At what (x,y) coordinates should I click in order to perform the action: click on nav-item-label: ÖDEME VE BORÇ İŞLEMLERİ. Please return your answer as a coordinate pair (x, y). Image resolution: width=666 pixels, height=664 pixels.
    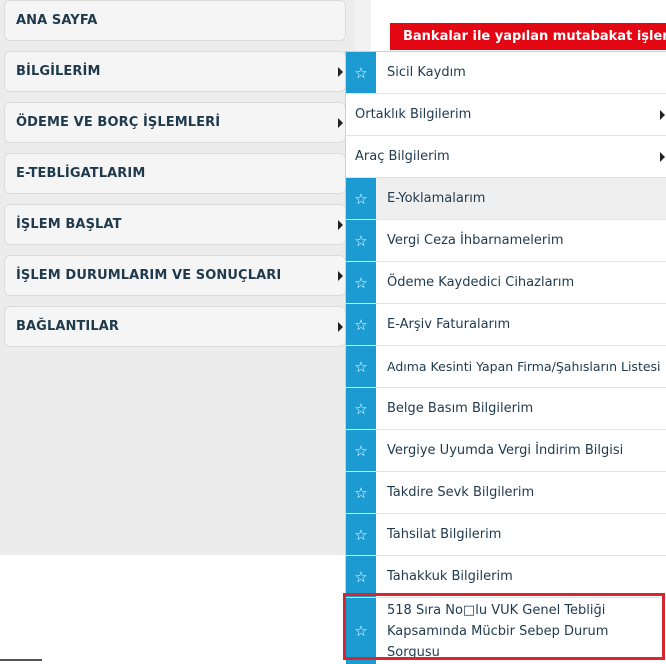
    Looking at the image, I should click on (118, 122).